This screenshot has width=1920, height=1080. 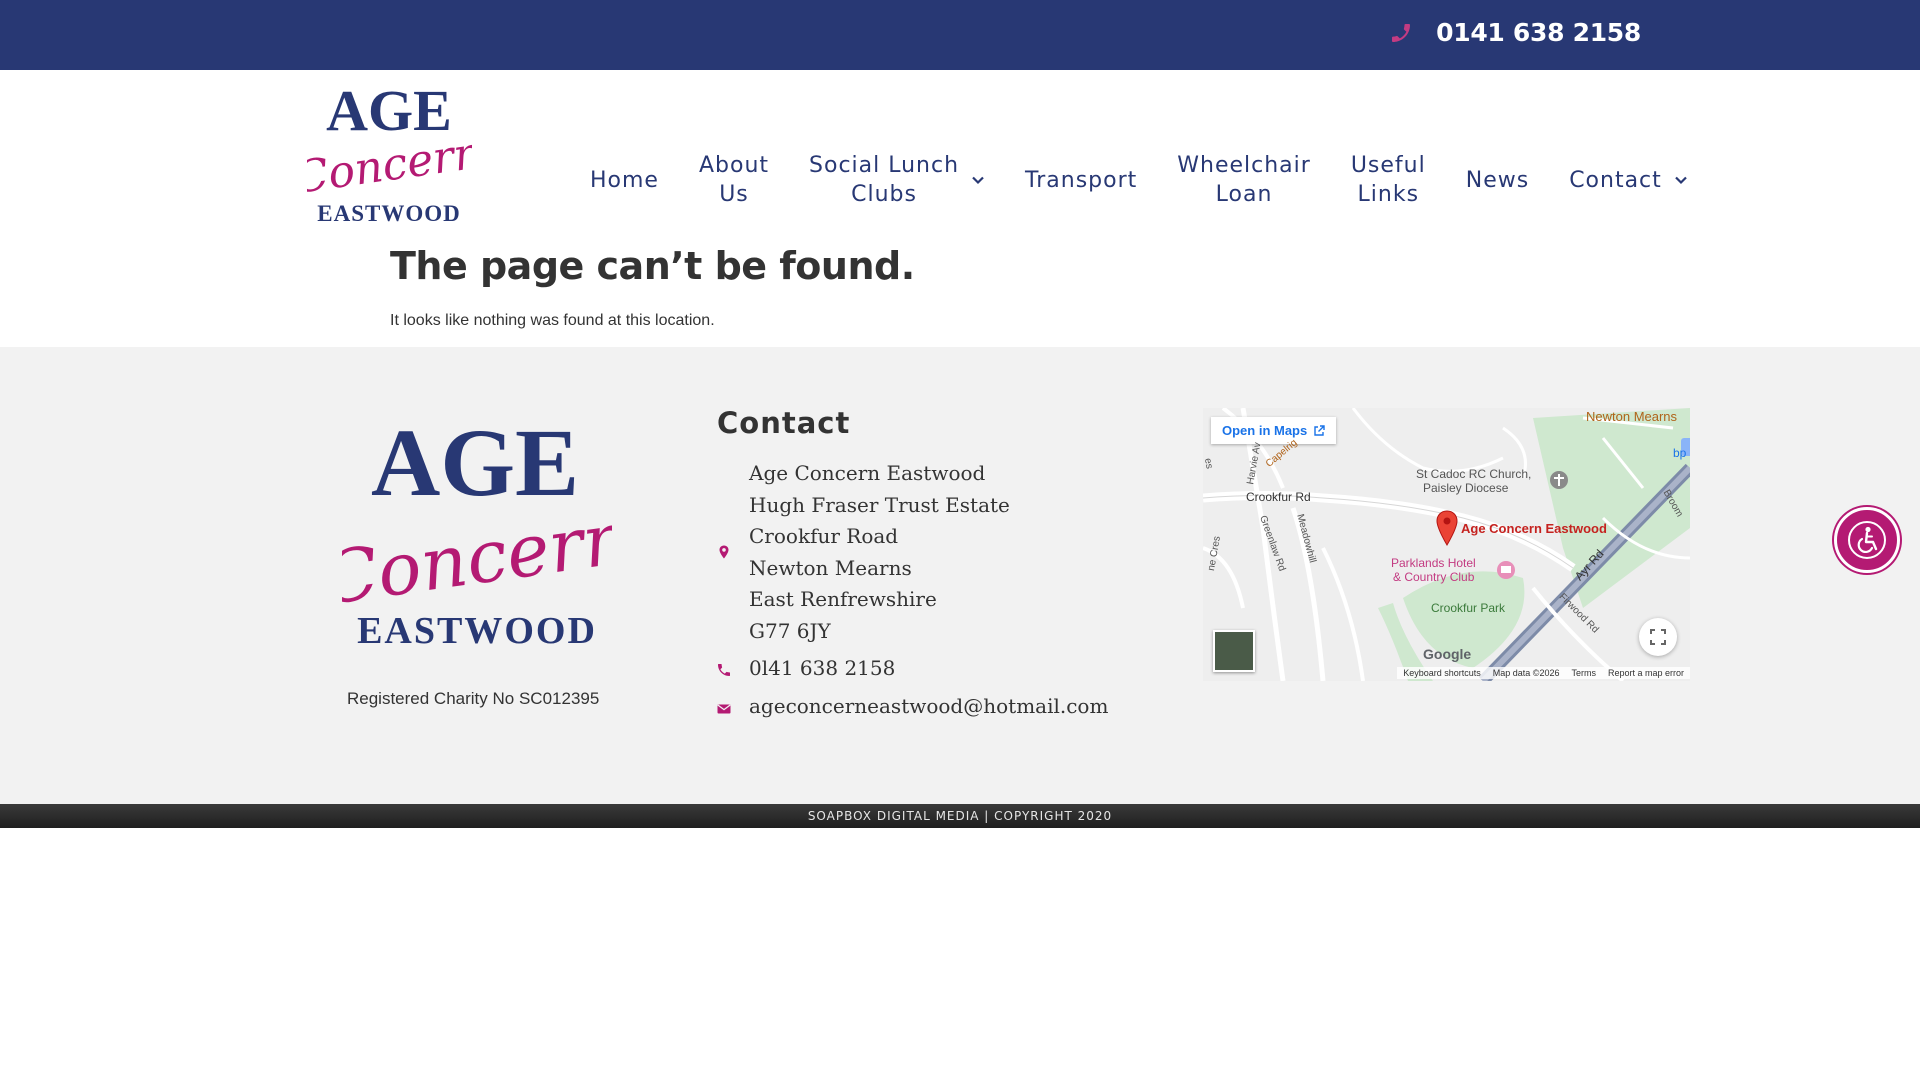 I want to click on accessibility-icon, so click(x=1867, y=540).